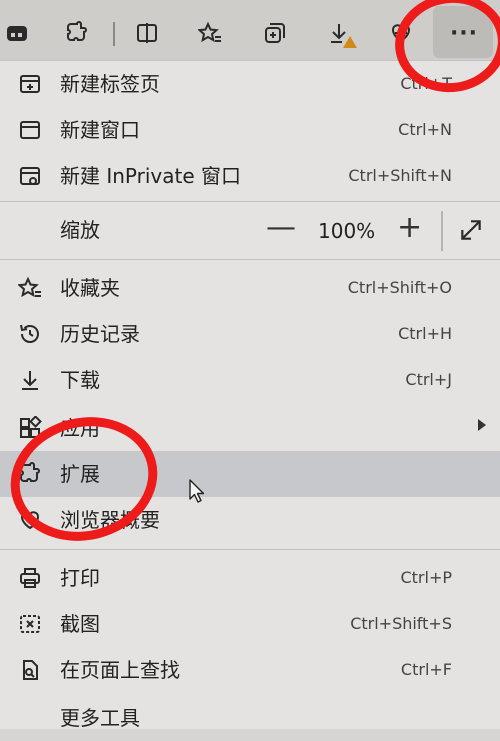 This screenshot has height=741, width=500. I want to click on mouse-cursor-icon, so click(197, 491).